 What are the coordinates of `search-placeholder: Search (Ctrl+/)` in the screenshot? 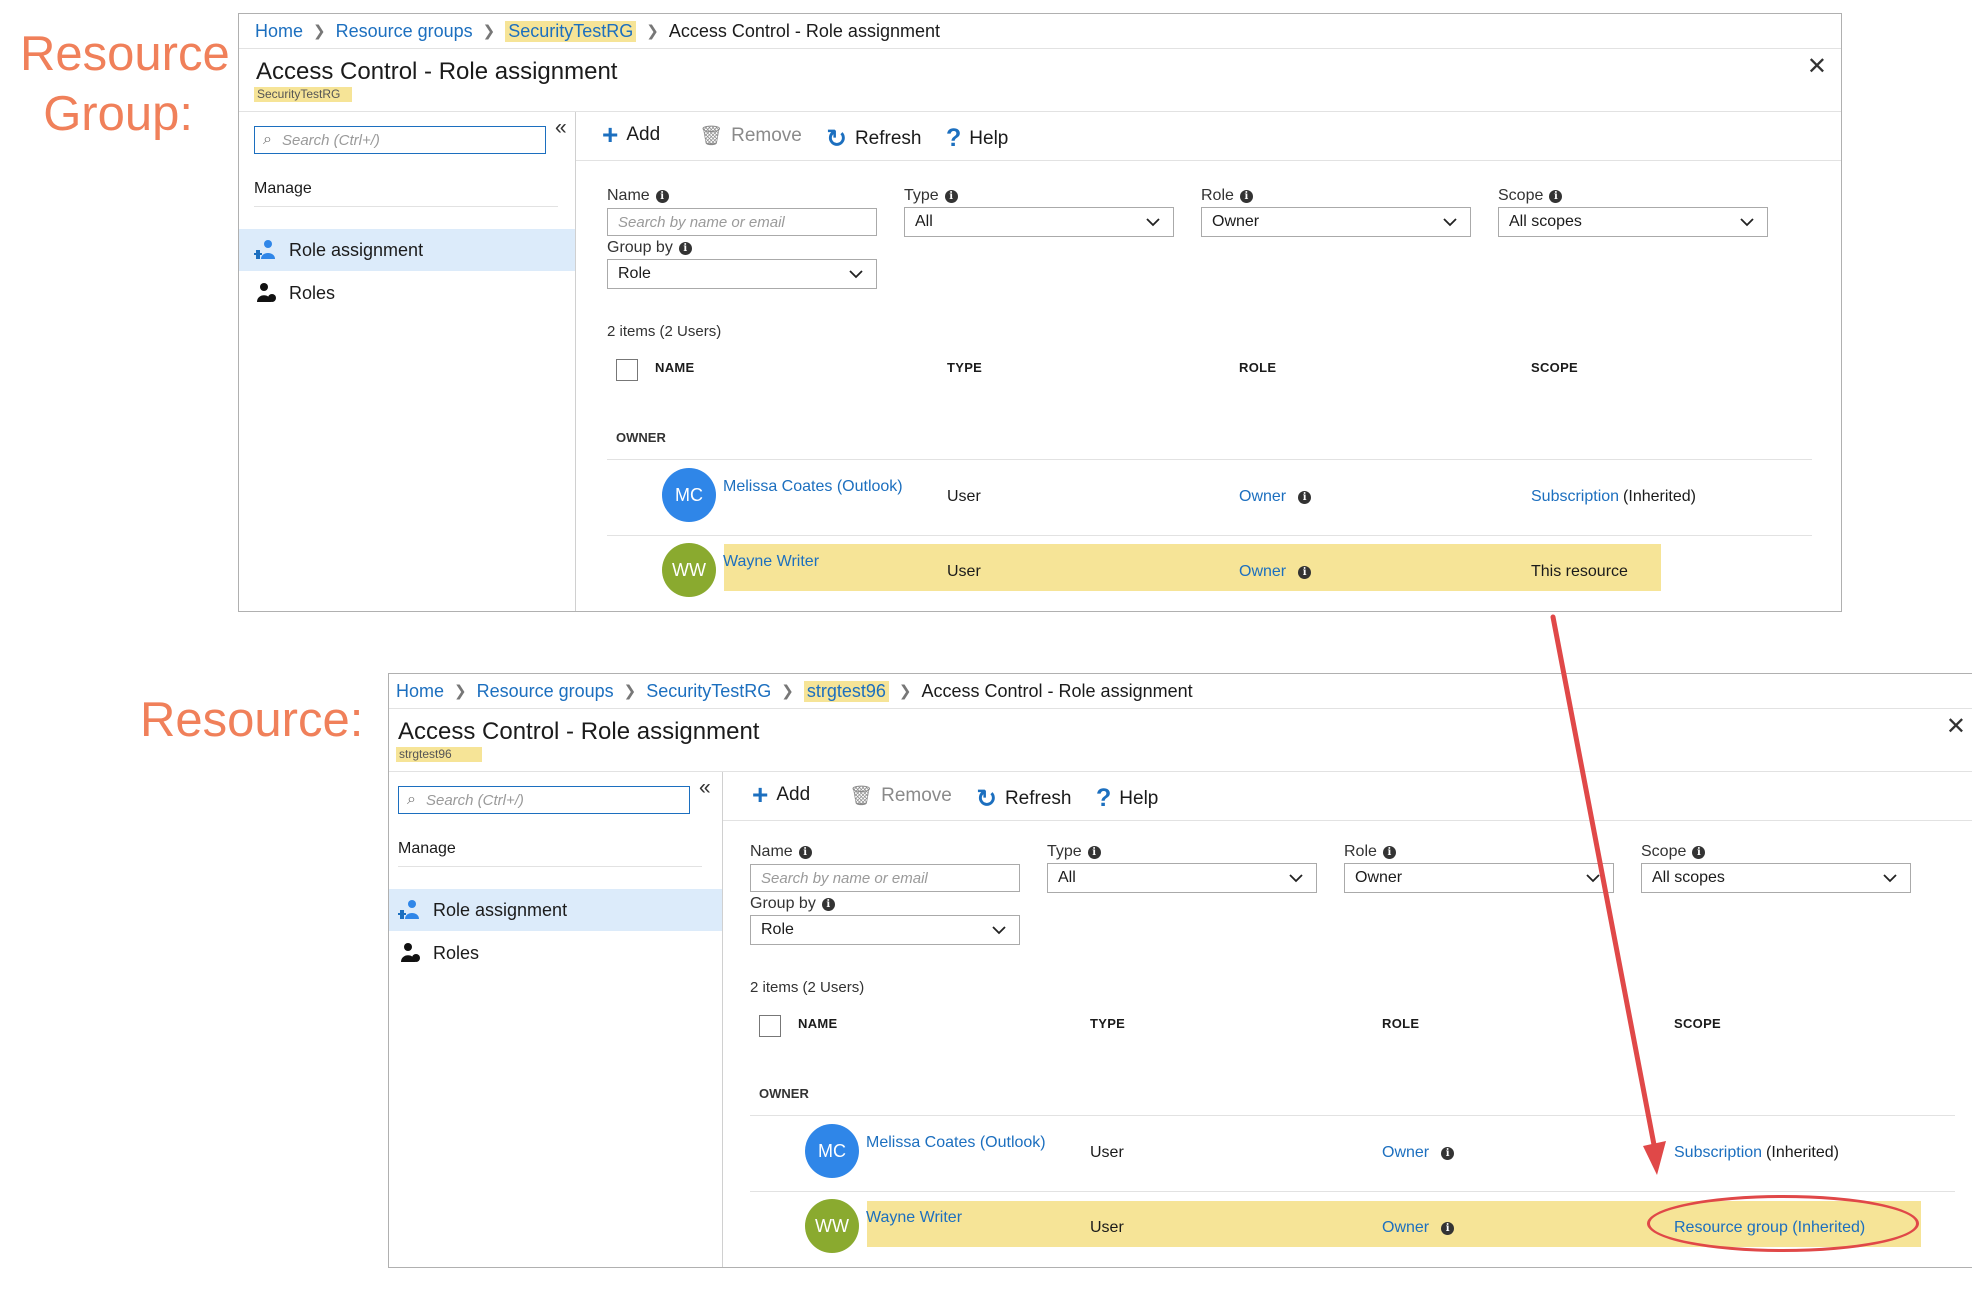 It's located at (330, 140).